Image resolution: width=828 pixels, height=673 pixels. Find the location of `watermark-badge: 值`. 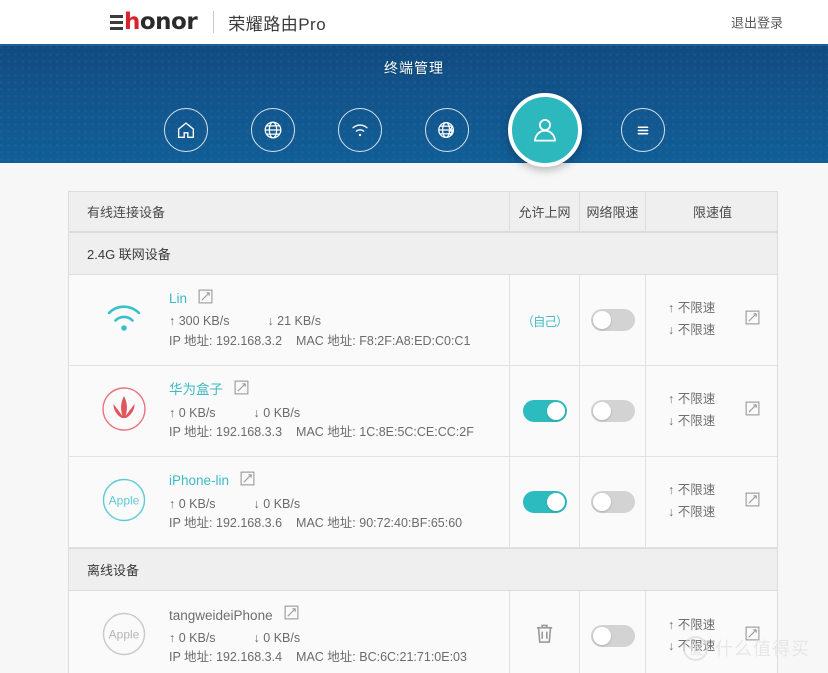

watermark-badge: 值 is located at coordinates (695, 648).